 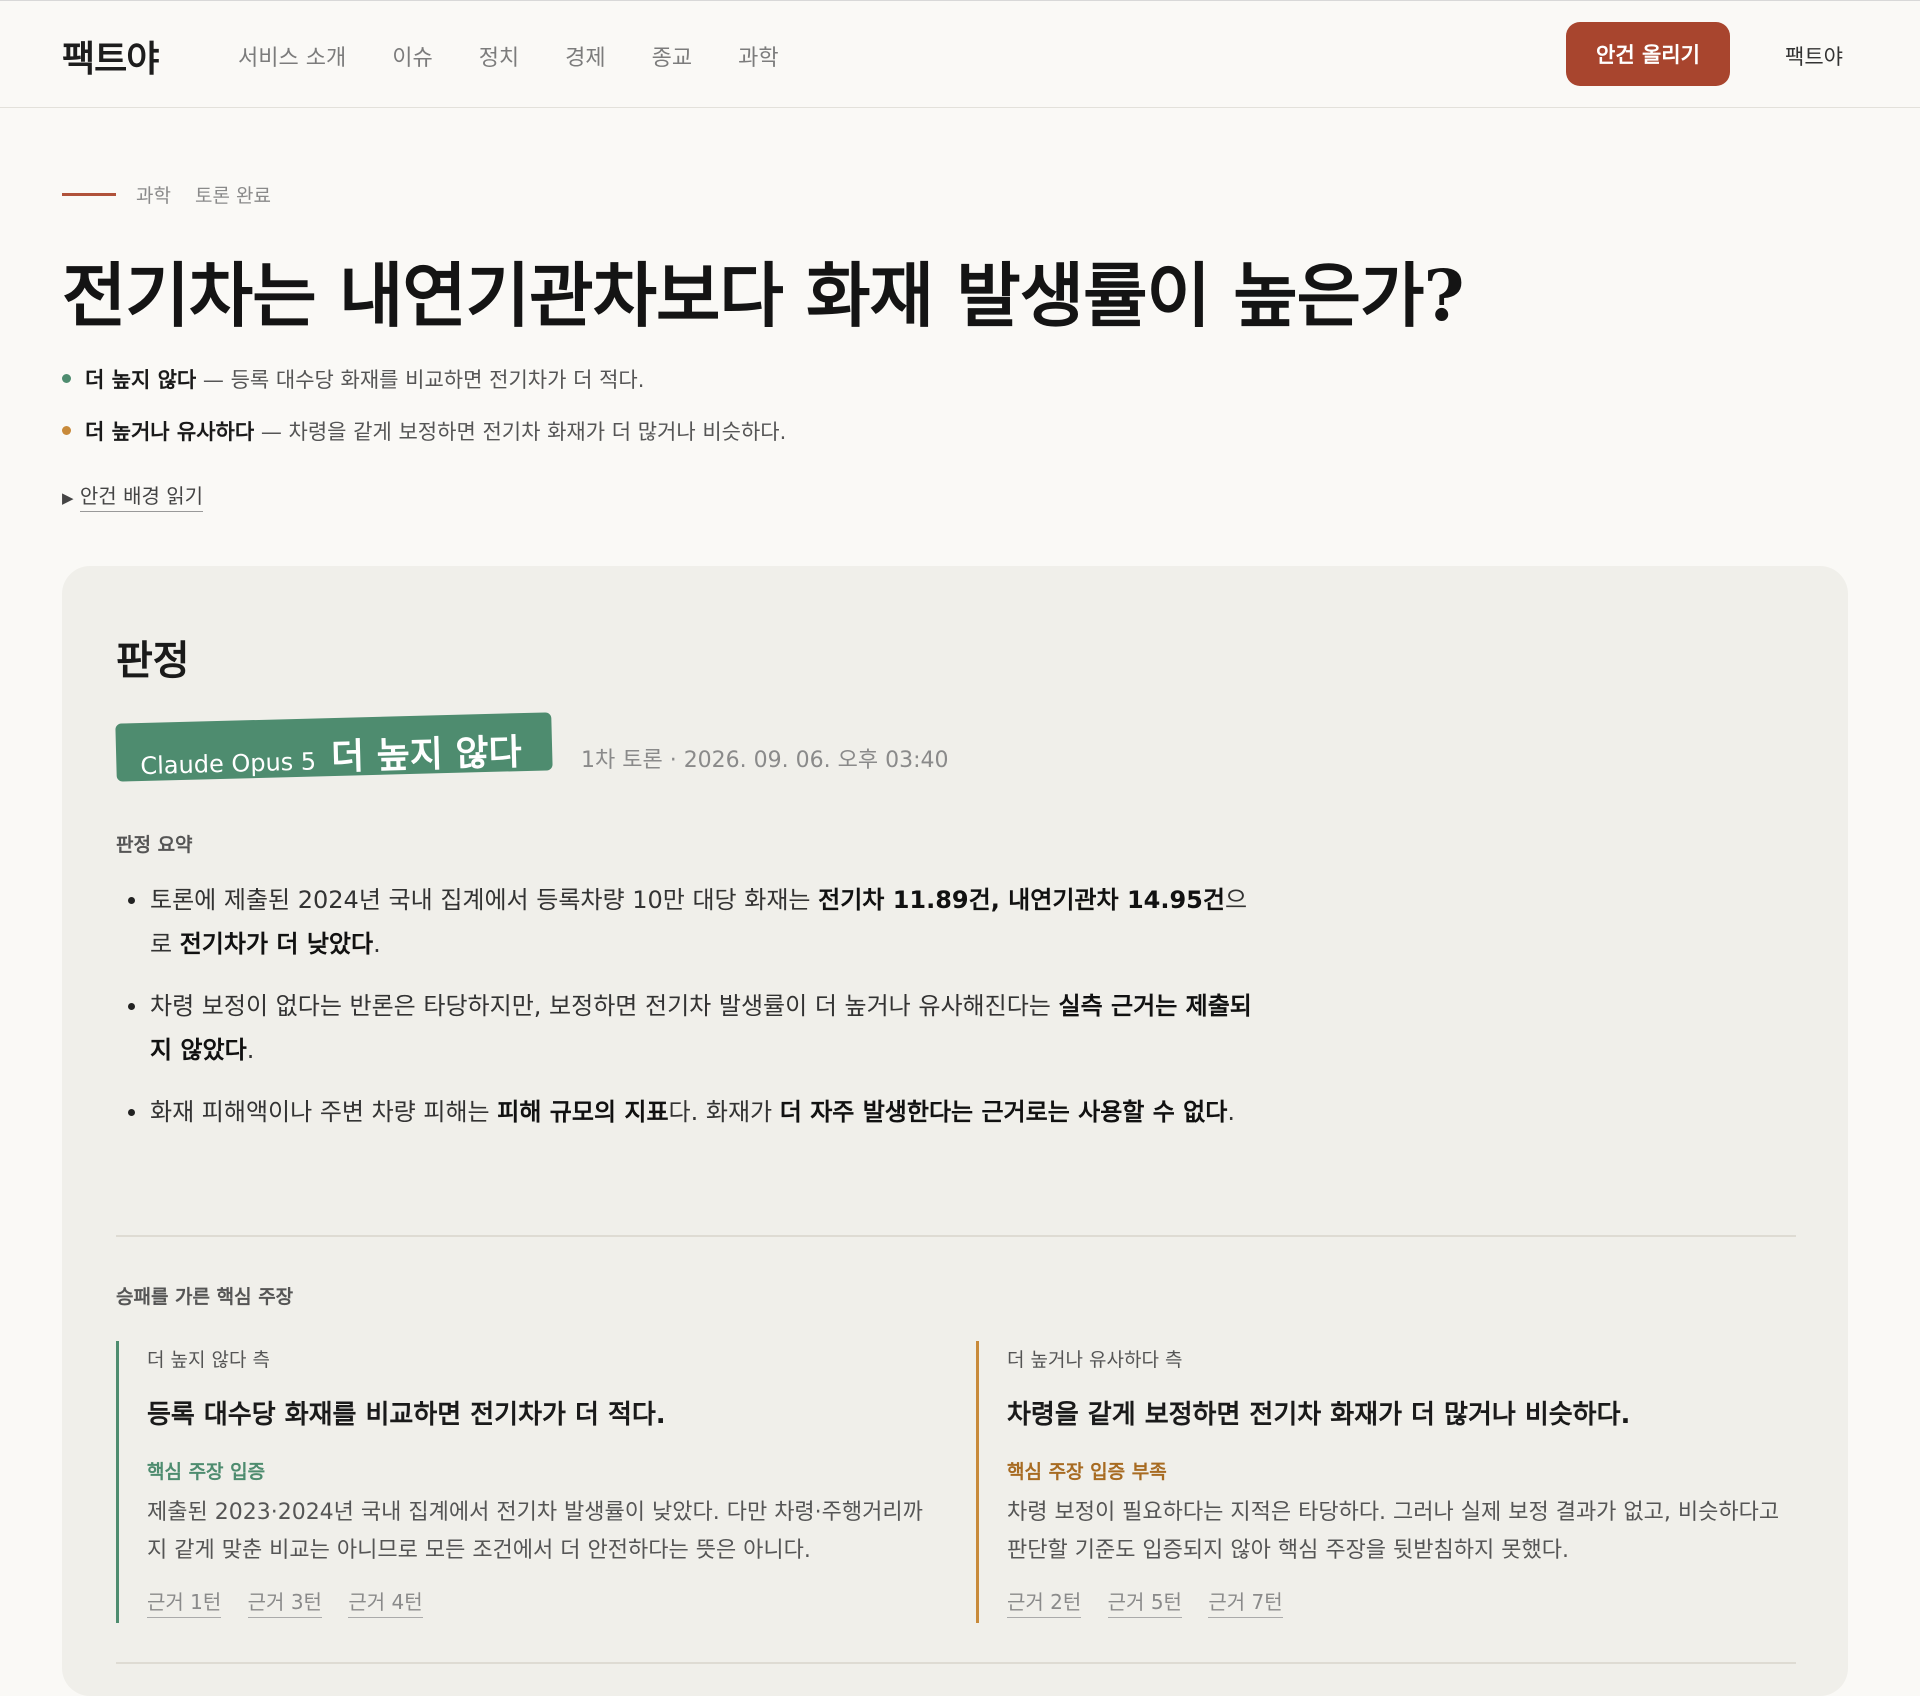 I want to click on position-yes: 더 높지 않다 — 등록 대수당 화재를 비교하면 전기차가 더 적다., so click(x=353, y=379).